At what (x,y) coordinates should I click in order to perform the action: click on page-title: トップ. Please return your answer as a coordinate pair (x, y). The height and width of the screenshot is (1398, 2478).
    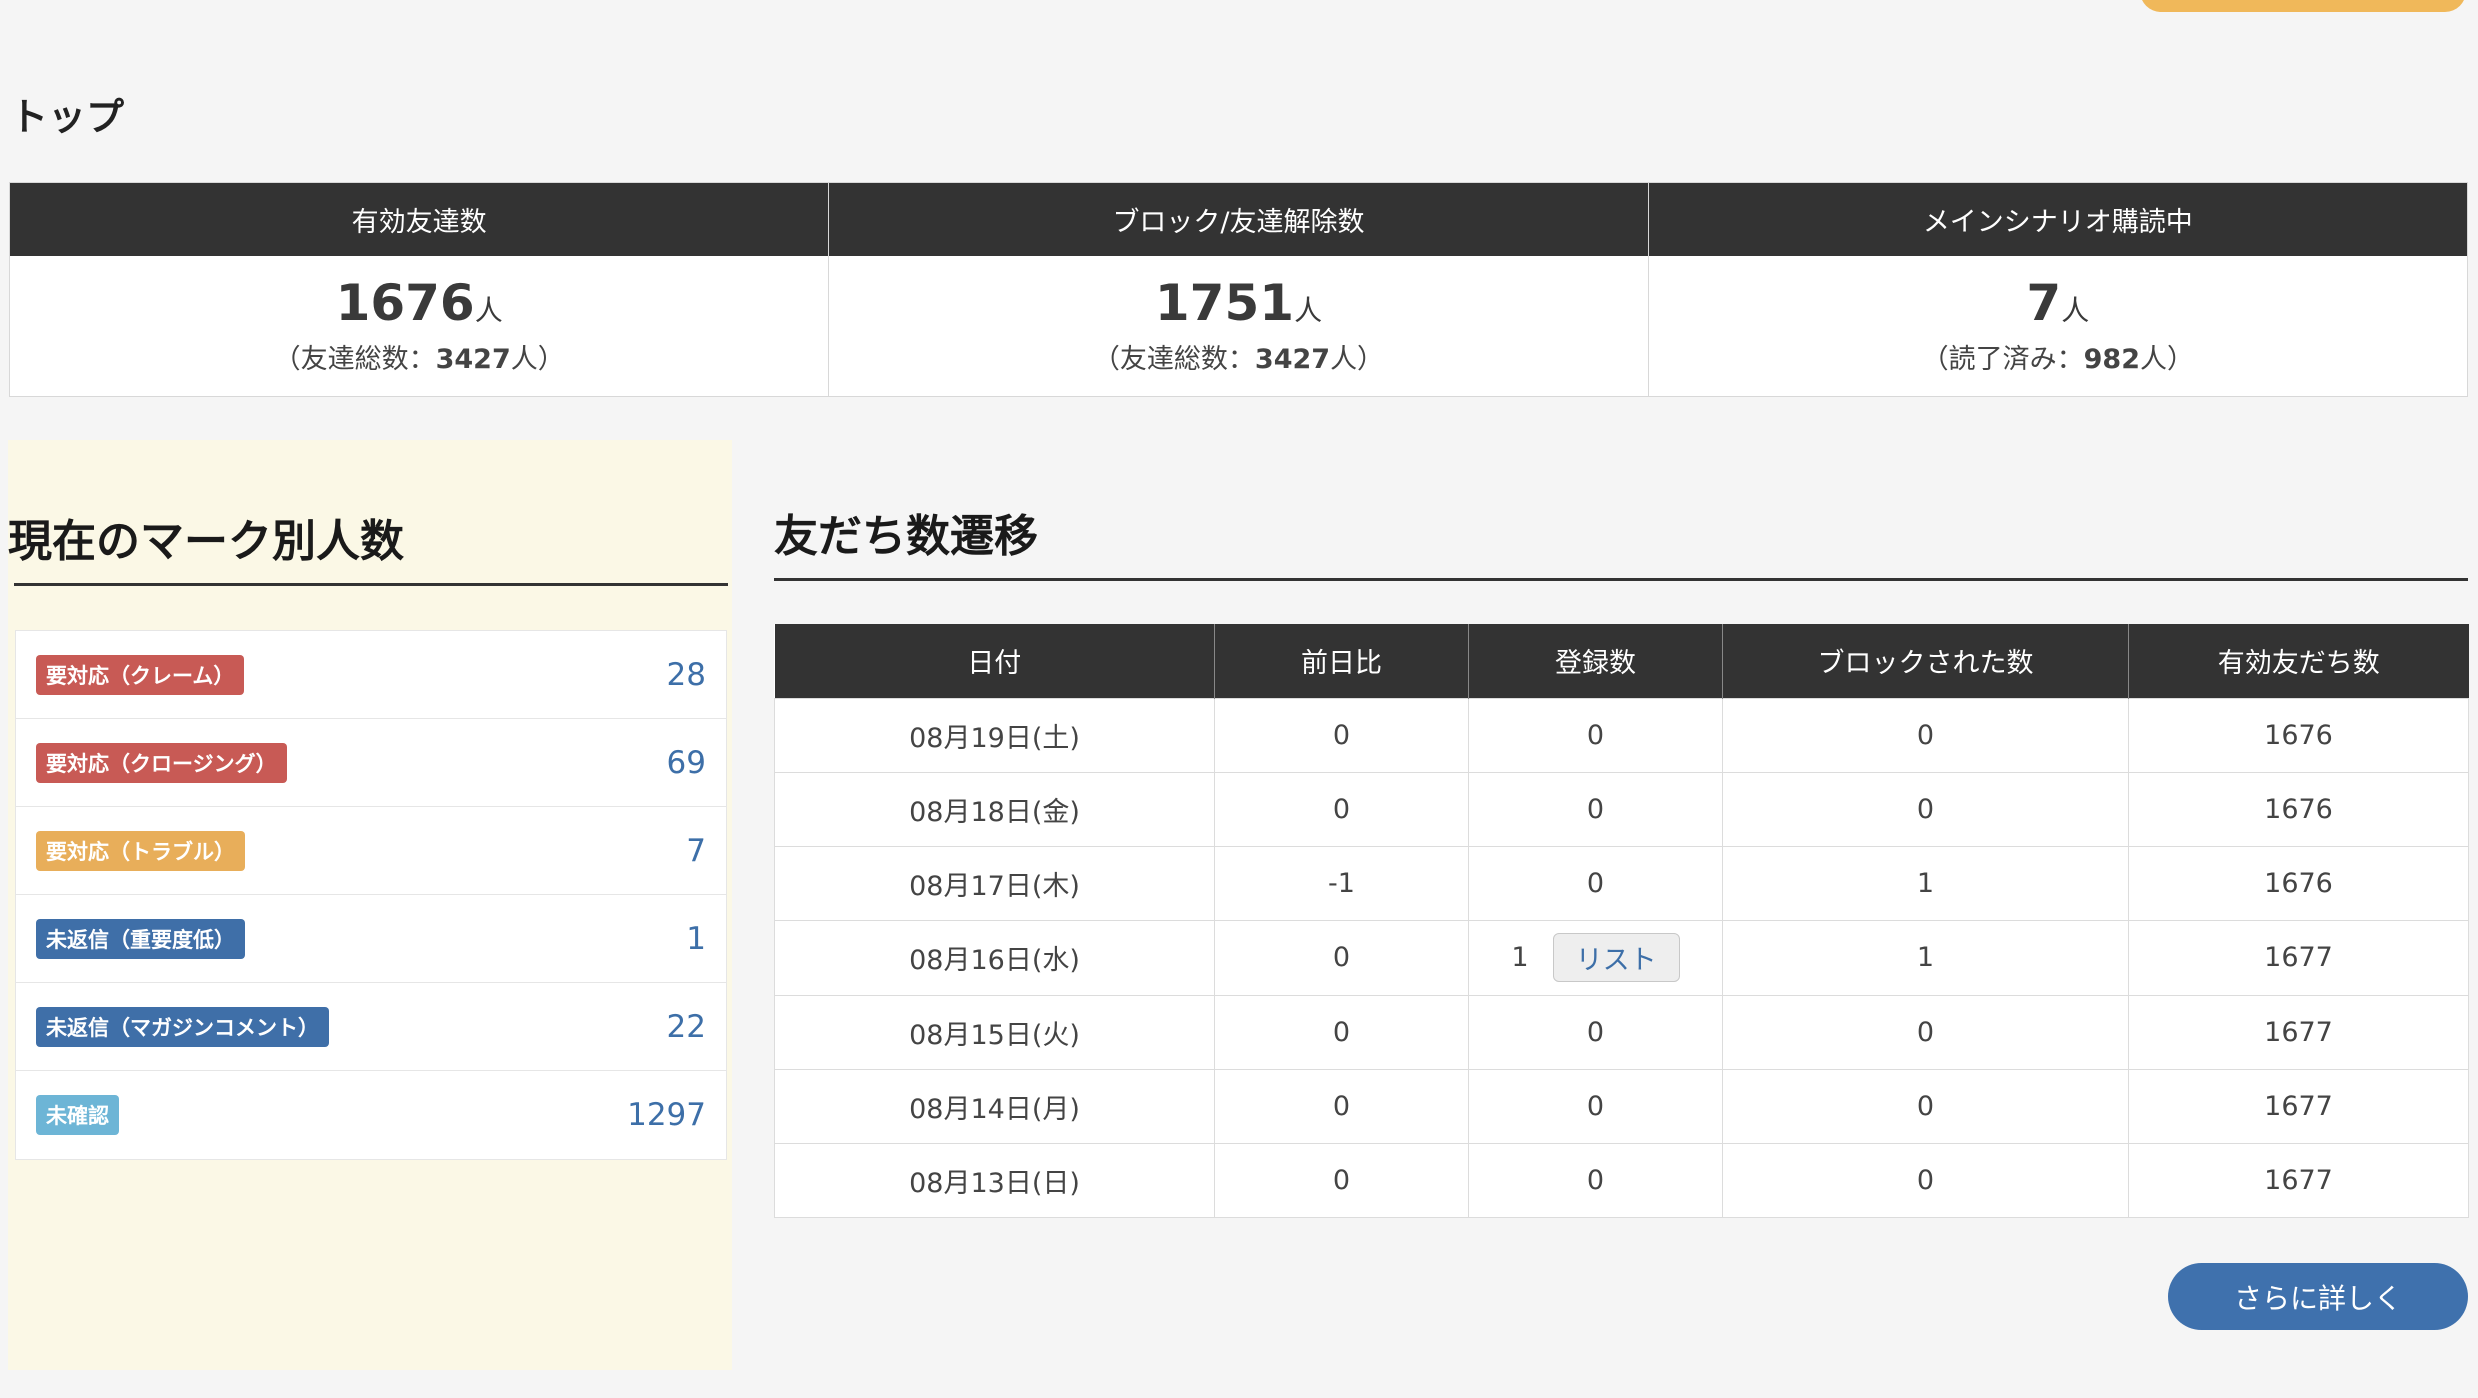
    Looking at the image, I should click on (67, 117).